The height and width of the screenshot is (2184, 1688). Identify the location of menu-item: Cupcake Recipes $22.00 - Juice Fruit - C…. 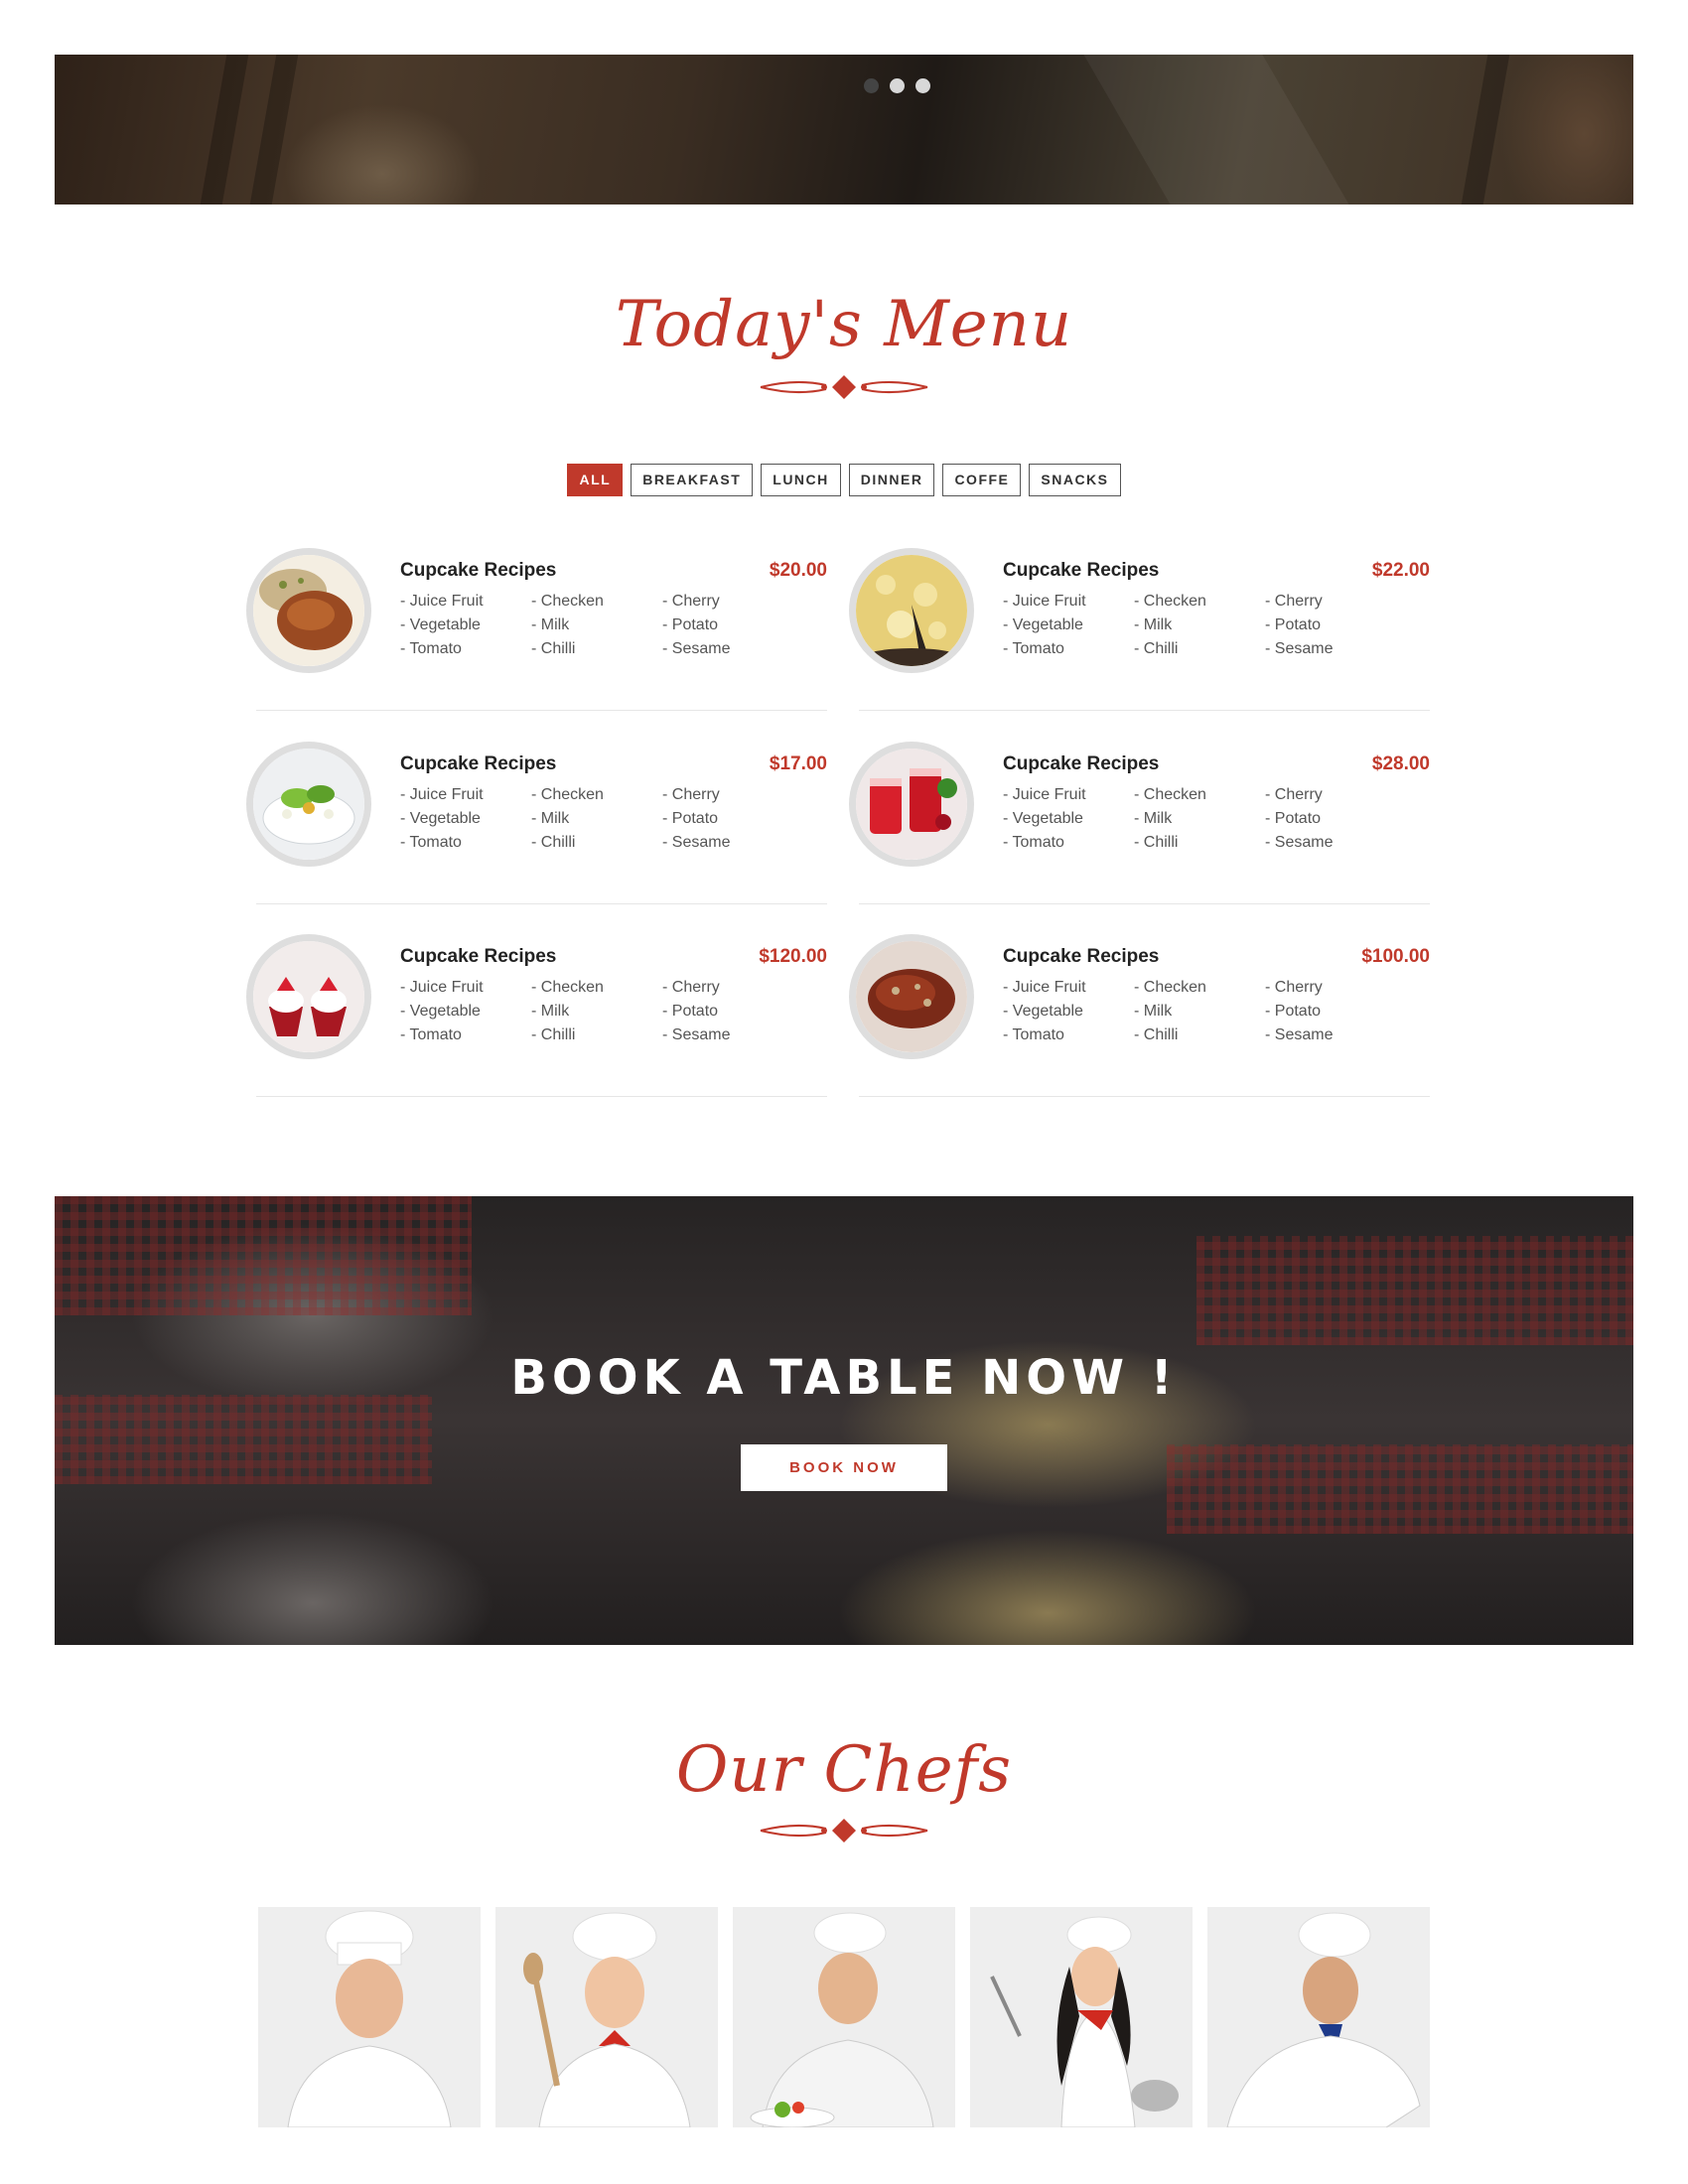
(1139, 644).